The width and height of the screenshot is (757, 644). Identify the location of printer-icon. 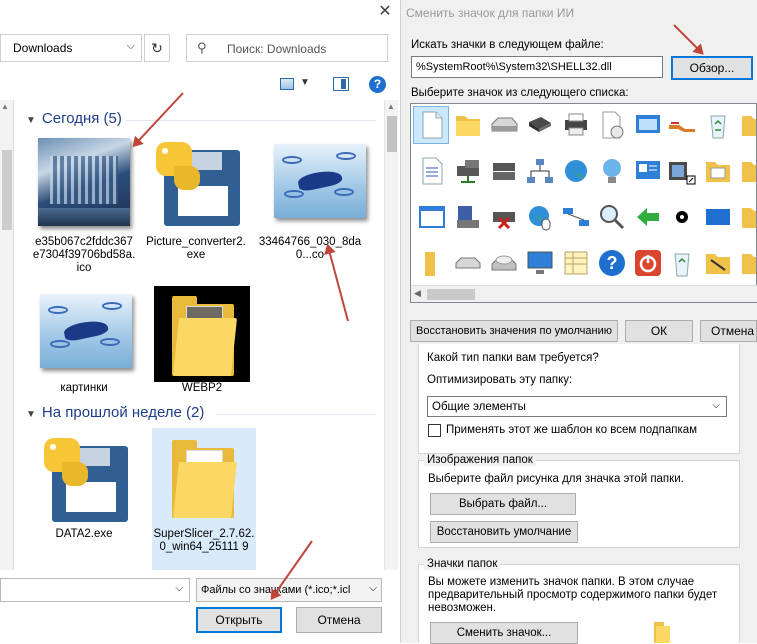
(576, 125).